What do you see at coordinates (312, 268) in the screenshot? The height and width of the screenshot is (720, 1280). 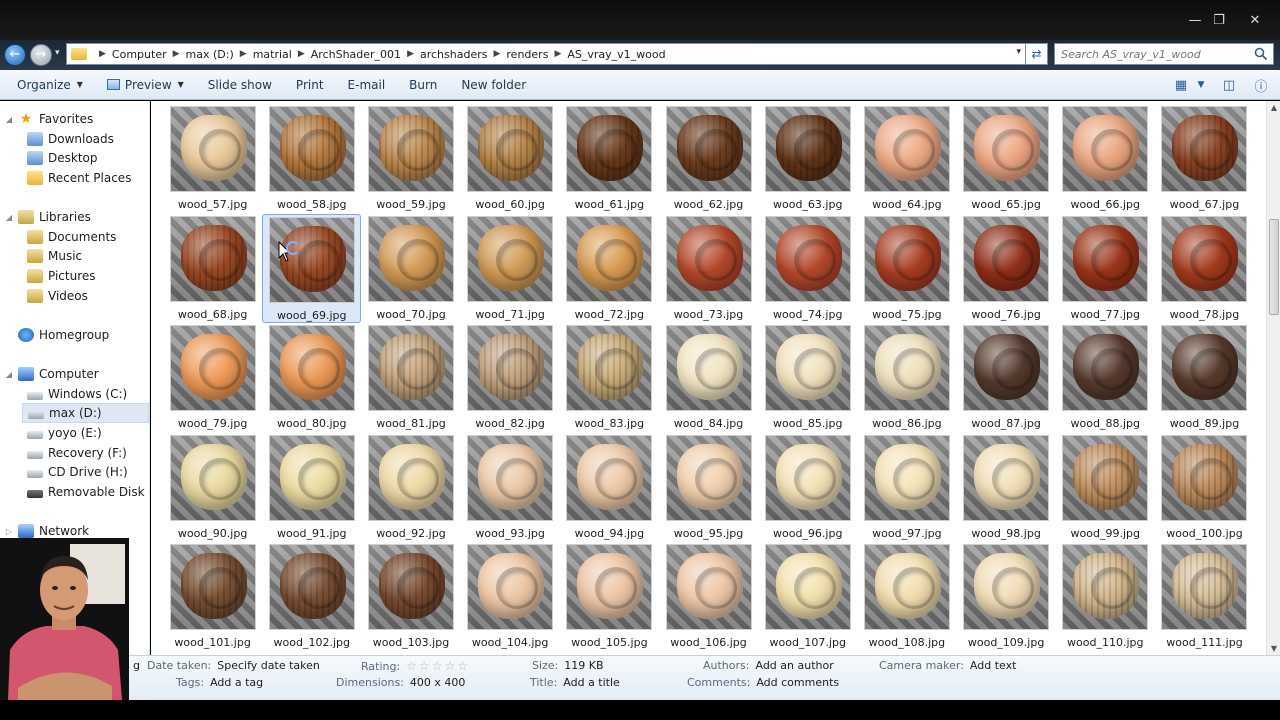 I see `file-thumbnail: wood_69.jpg` at bounding box center [312, 268].